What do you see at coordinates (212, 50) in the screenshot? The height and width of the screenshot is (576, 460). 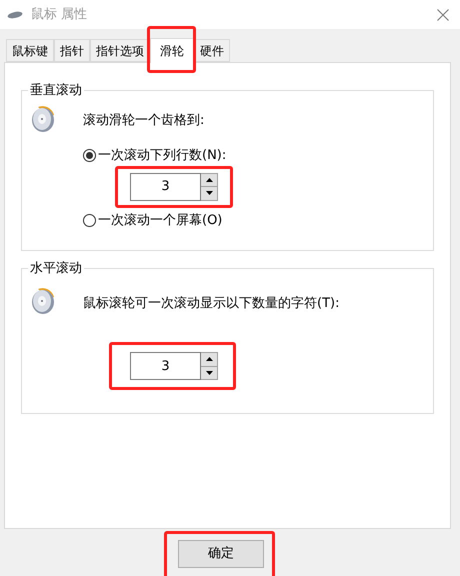 I see `tab: 硬件` at bounding box center [212, 50].